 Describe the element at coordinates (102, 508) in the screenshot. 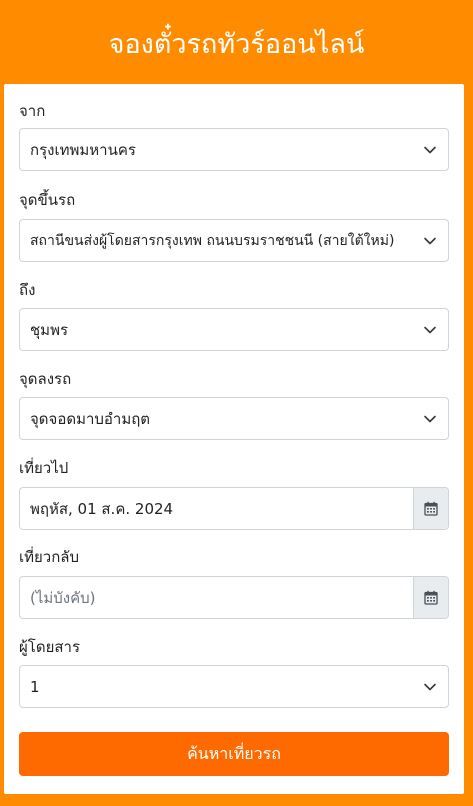

I see `depart-date-value: พฤหัส, 01 ส.ค. 2024` at that location.